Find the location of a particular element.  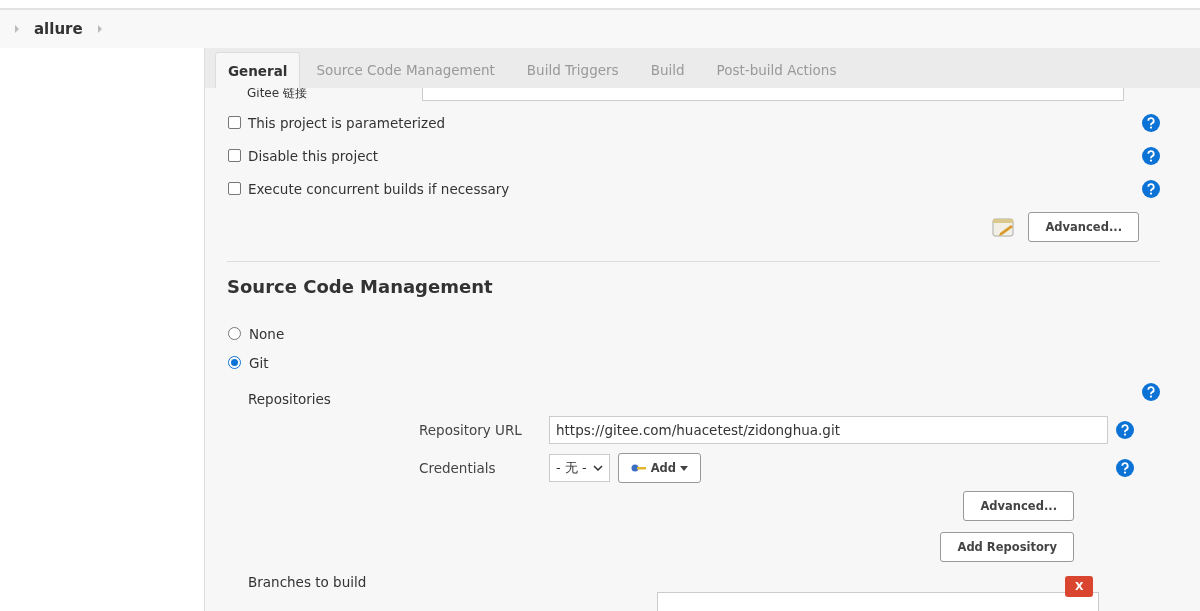

field-label: Repositories is located at coordinates (289, 398).